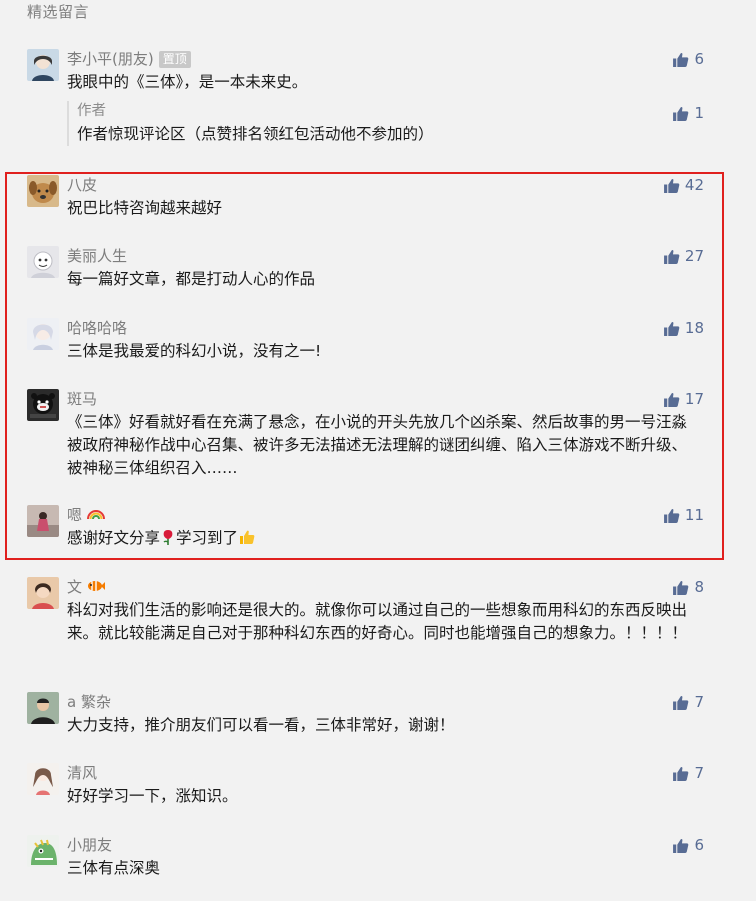  Describe the element at coordinates (168, 537) in the screenshot. I see `rose-emoji-icon` at that location.